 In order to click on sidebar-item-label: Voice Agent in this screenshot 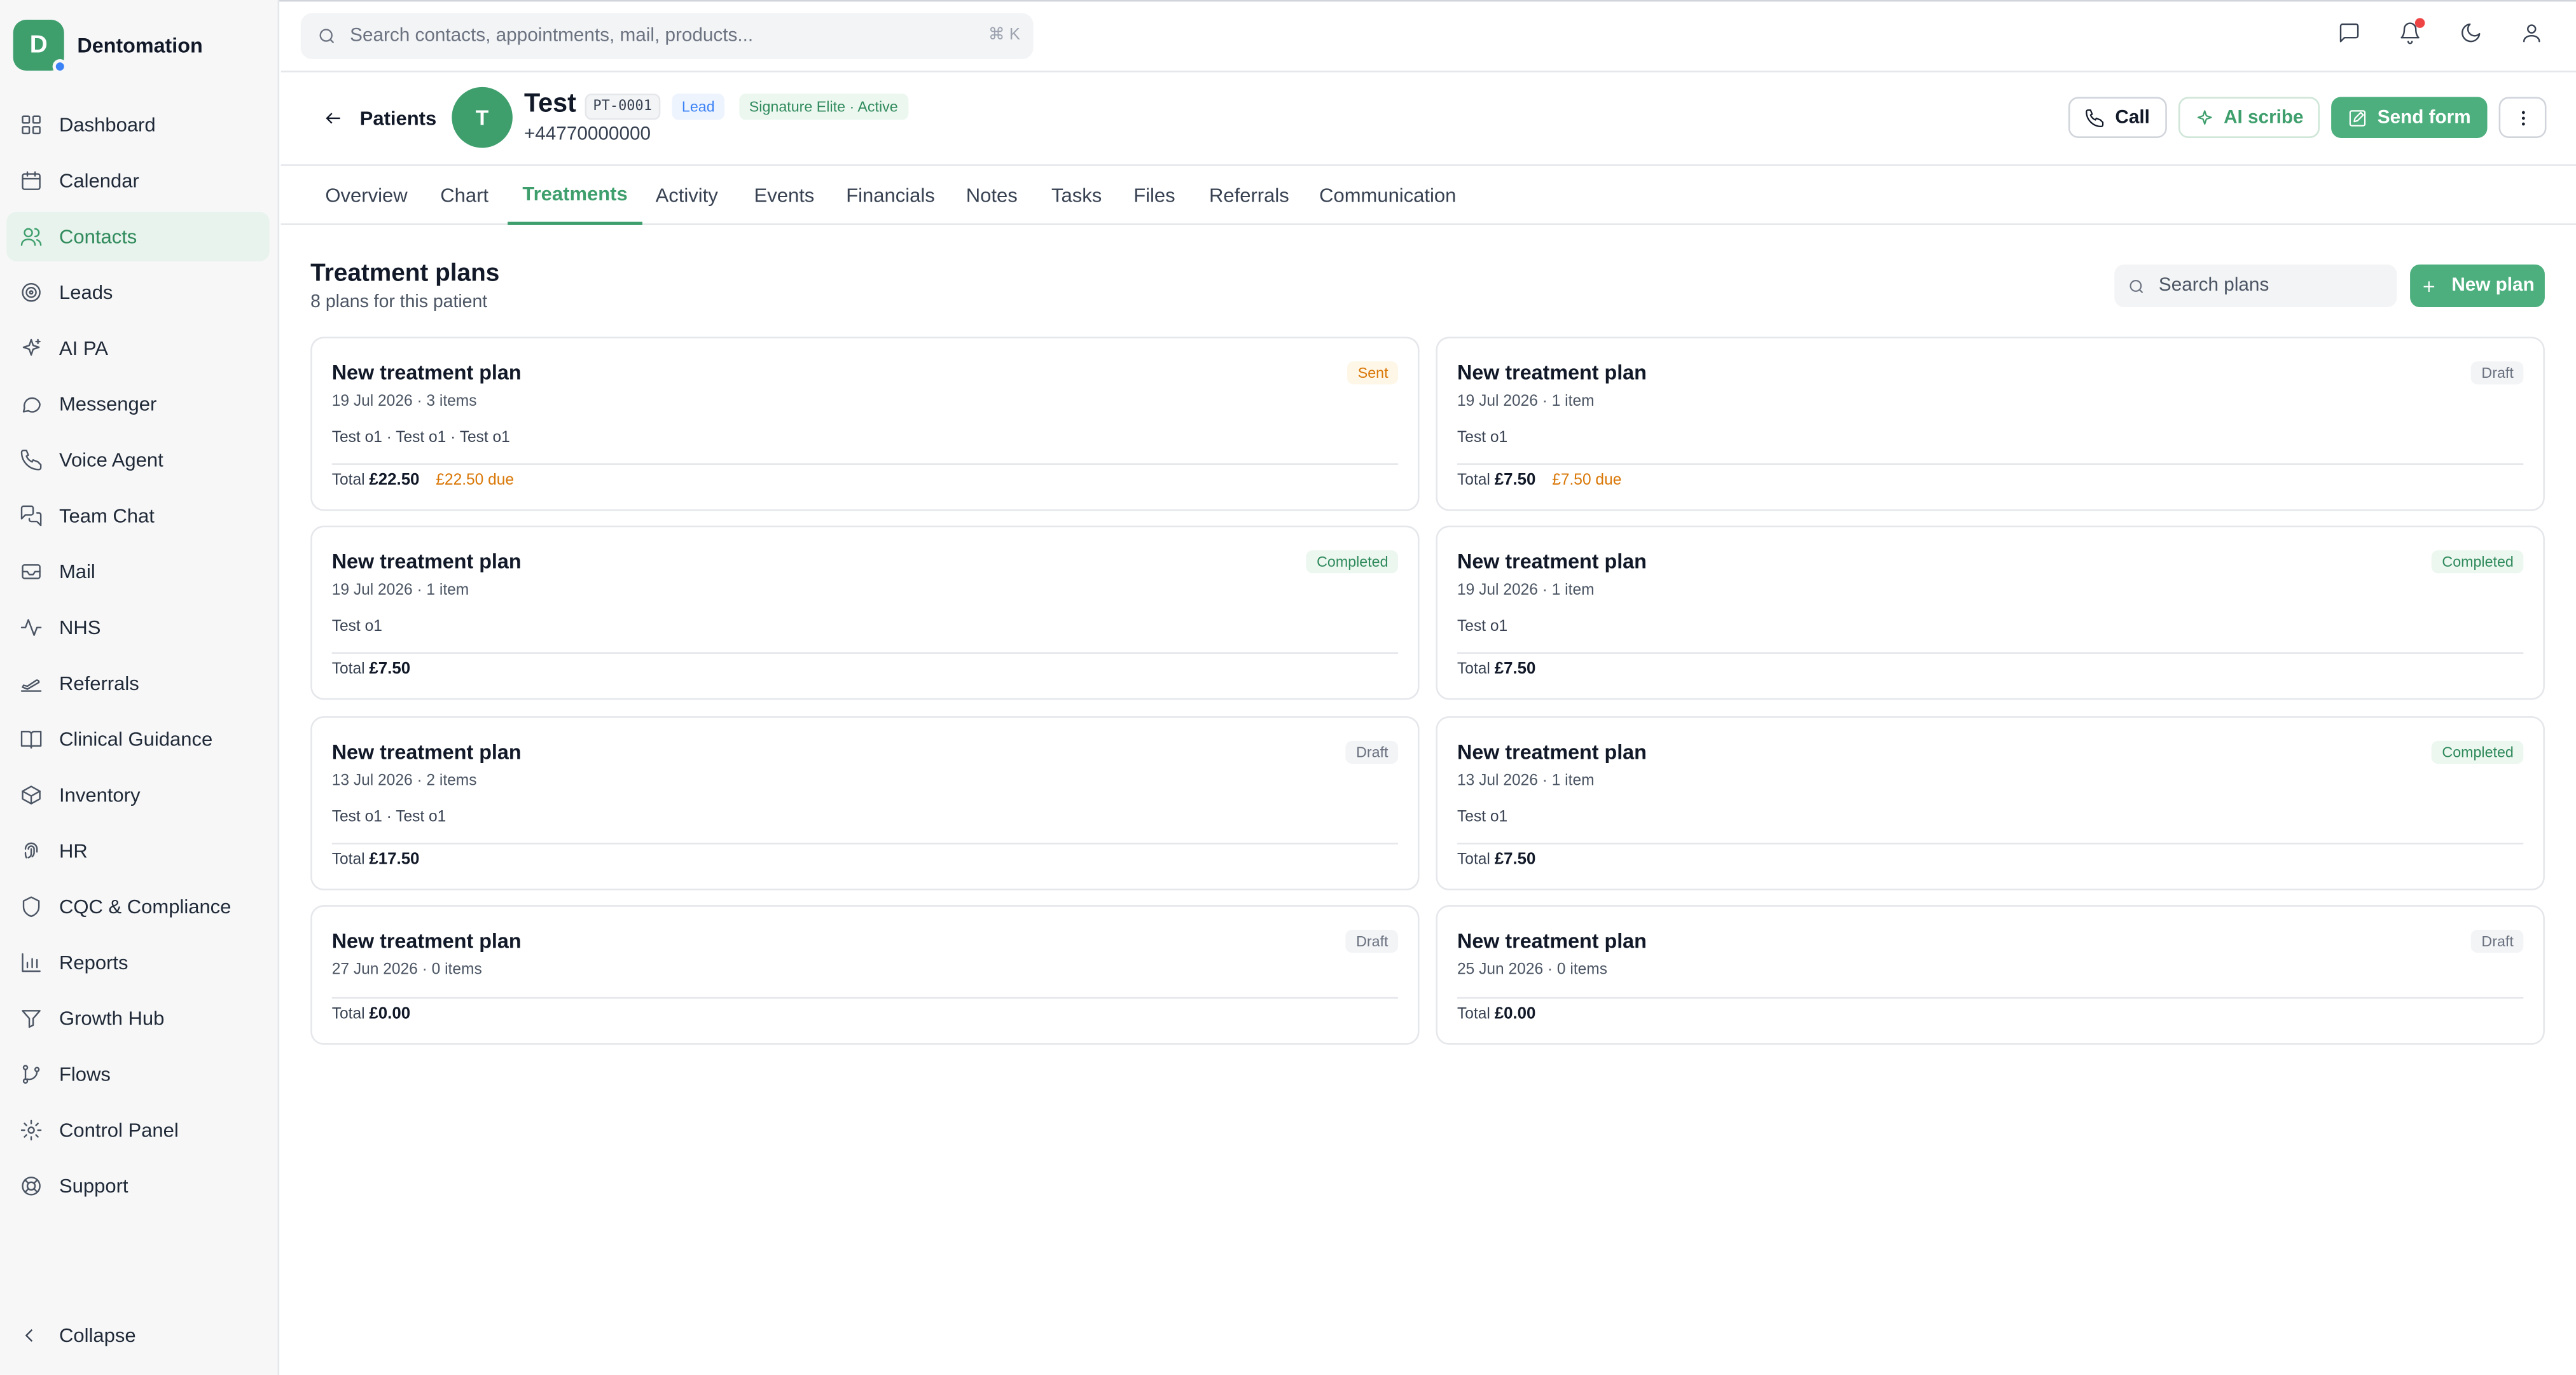, I will do `click(111, 460)`.